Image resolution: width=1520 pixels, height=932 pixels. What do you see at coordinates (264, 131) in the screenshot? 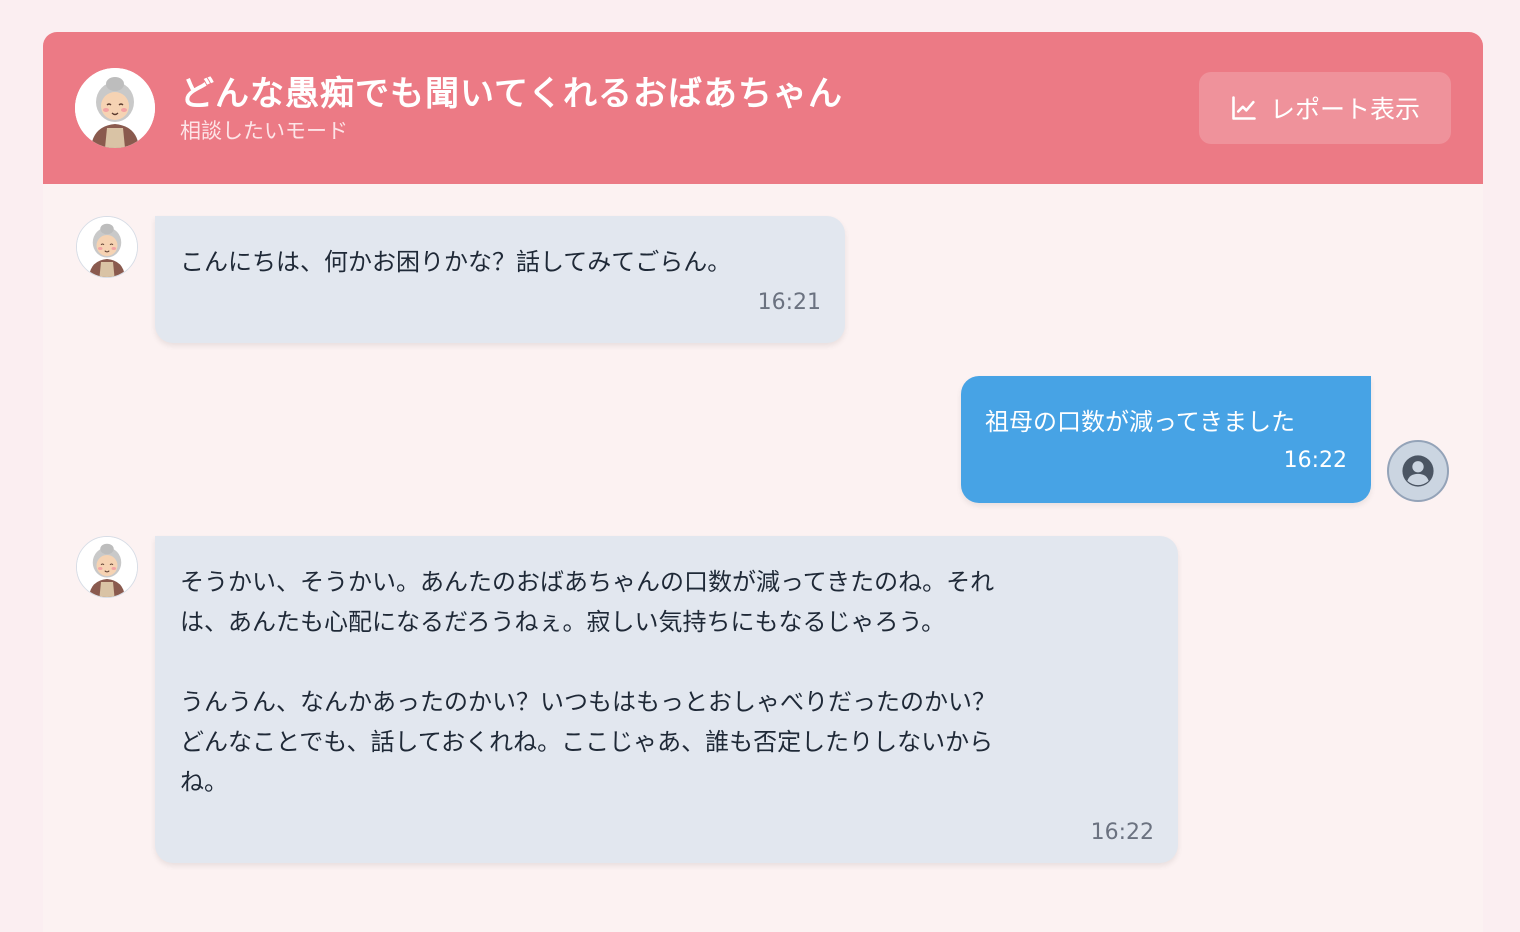
I see `chat-mode-subtitle: 相談したいモード` at bounding box center [264, 131].